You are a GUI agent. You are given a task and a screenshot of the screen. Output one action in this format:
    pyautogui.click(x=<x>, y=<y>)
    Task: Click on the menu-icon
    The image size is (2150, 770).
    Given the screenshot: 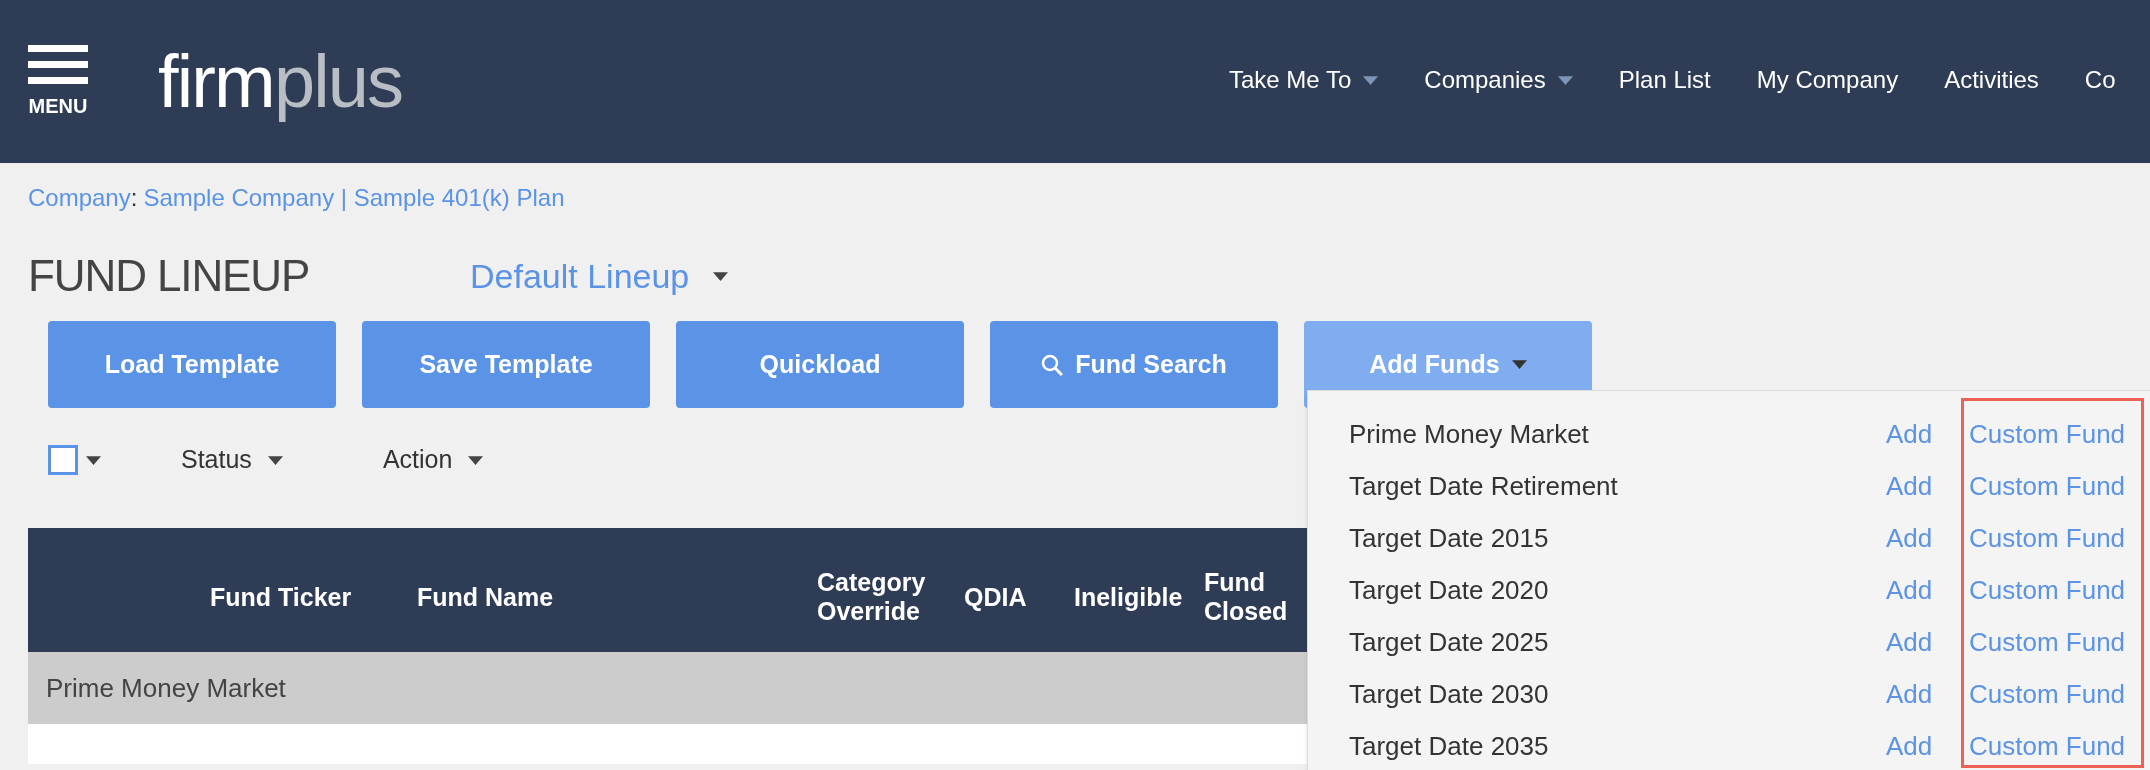 What is the action you would take?
    pyautogui.click(x=58, y=64)
    